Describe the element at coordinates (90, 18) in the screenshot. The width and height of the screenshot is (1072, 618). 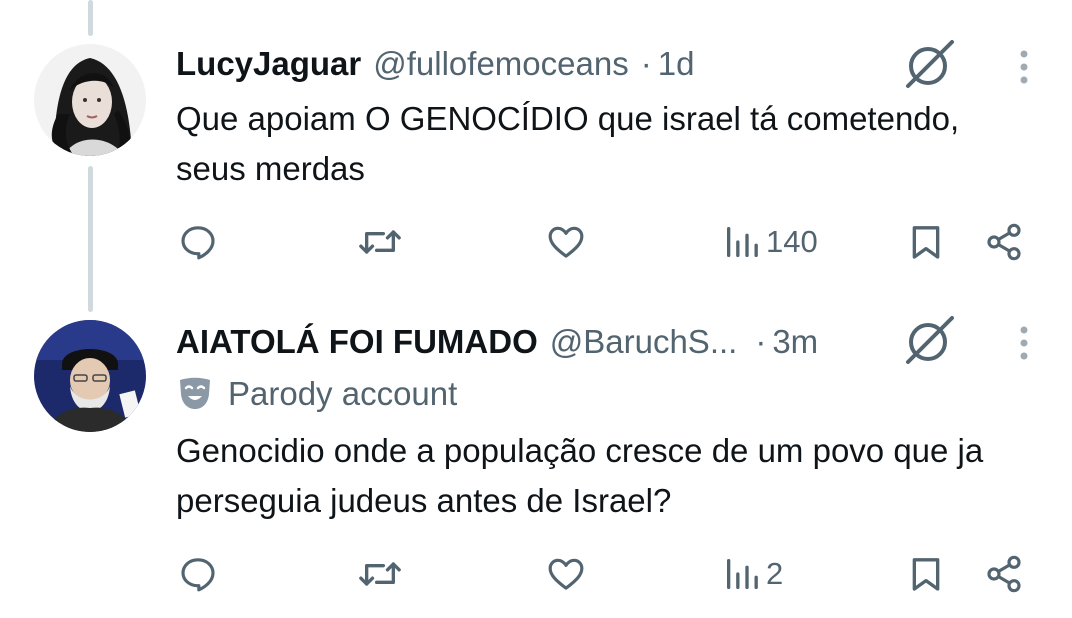
I see `thread-line-top` at that location.